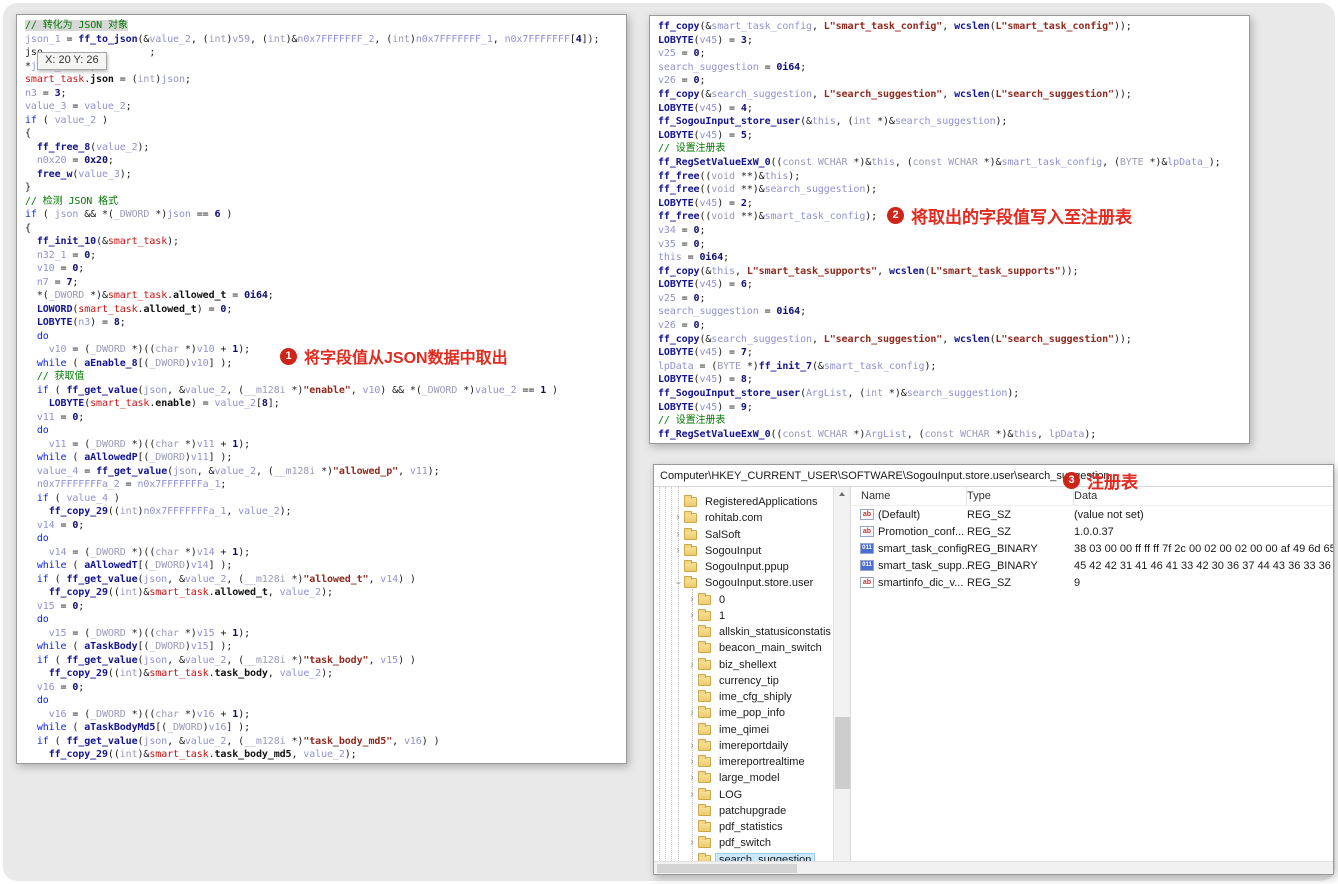 The width and height of the screenshot is (1338, 884). What do you see at coordinates (775, 632) in the screenshot?
I see `tree-item-label: allskin_statusiconstatis` at bounding box center [775, 632].